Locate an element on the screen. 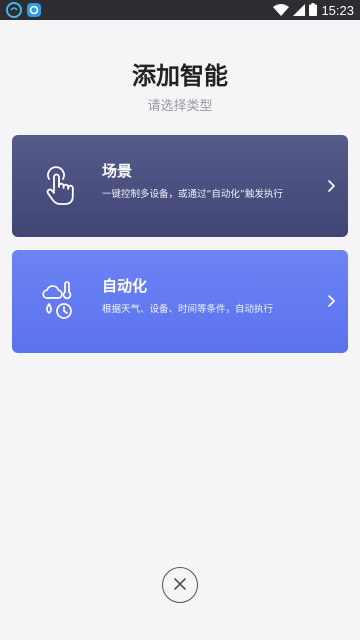 The image size is (360, 640). app-notification-icon is located at coordinates (14, 10).